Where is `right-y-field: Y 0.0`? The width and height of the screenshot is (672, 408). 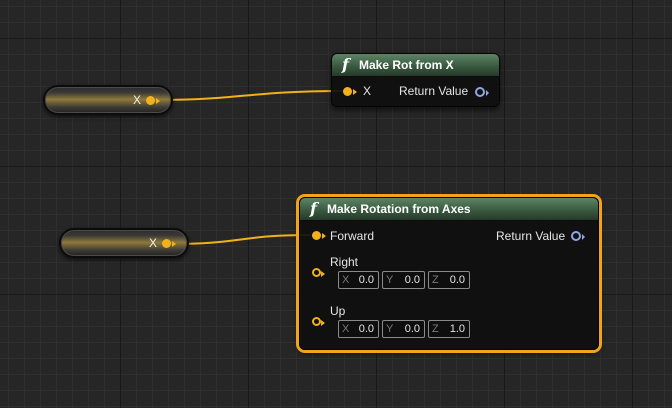
right-y-field: Y 0.0 is located at coordinates (403, 280).